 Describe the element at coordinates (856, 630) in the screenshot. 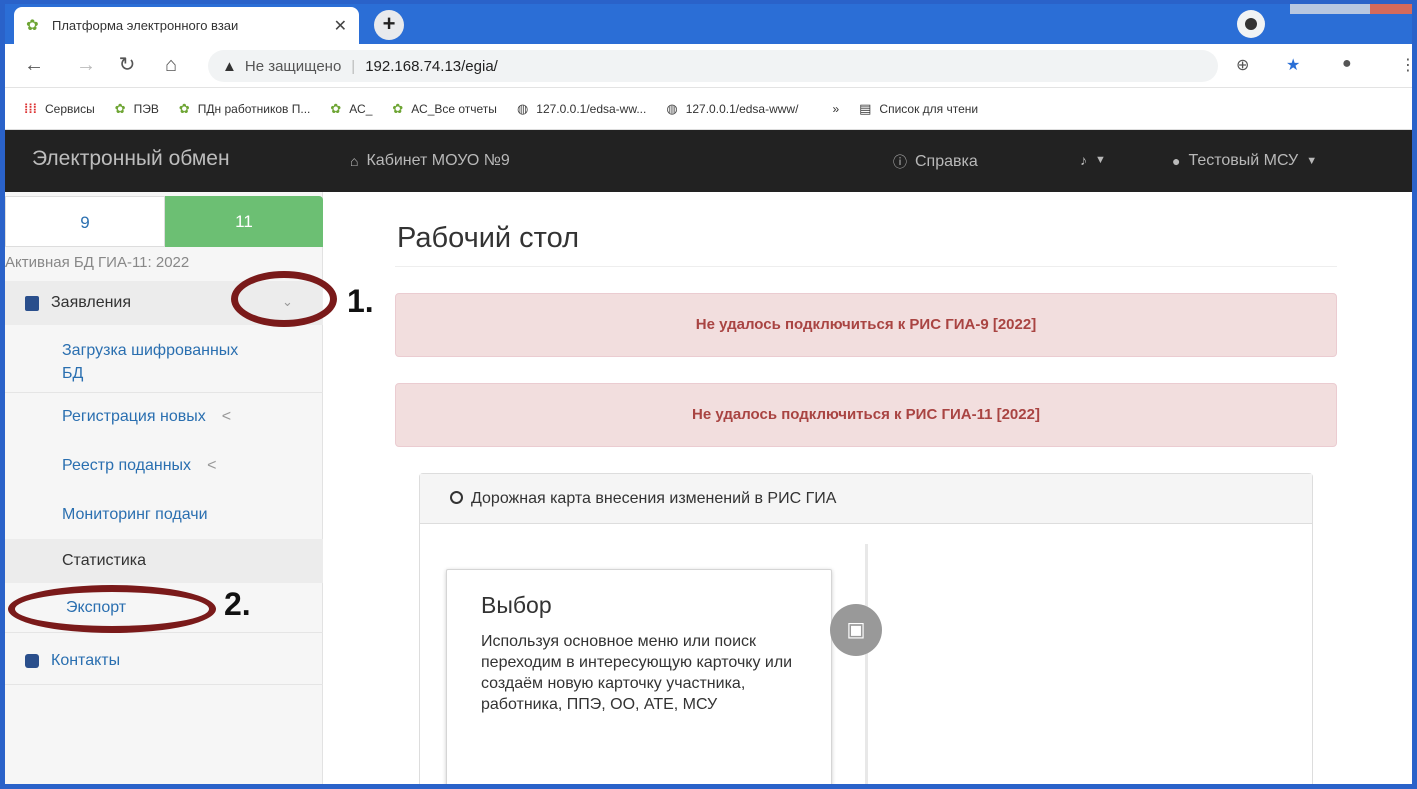

I see `calendar-plus-icon: ▣` at that location.